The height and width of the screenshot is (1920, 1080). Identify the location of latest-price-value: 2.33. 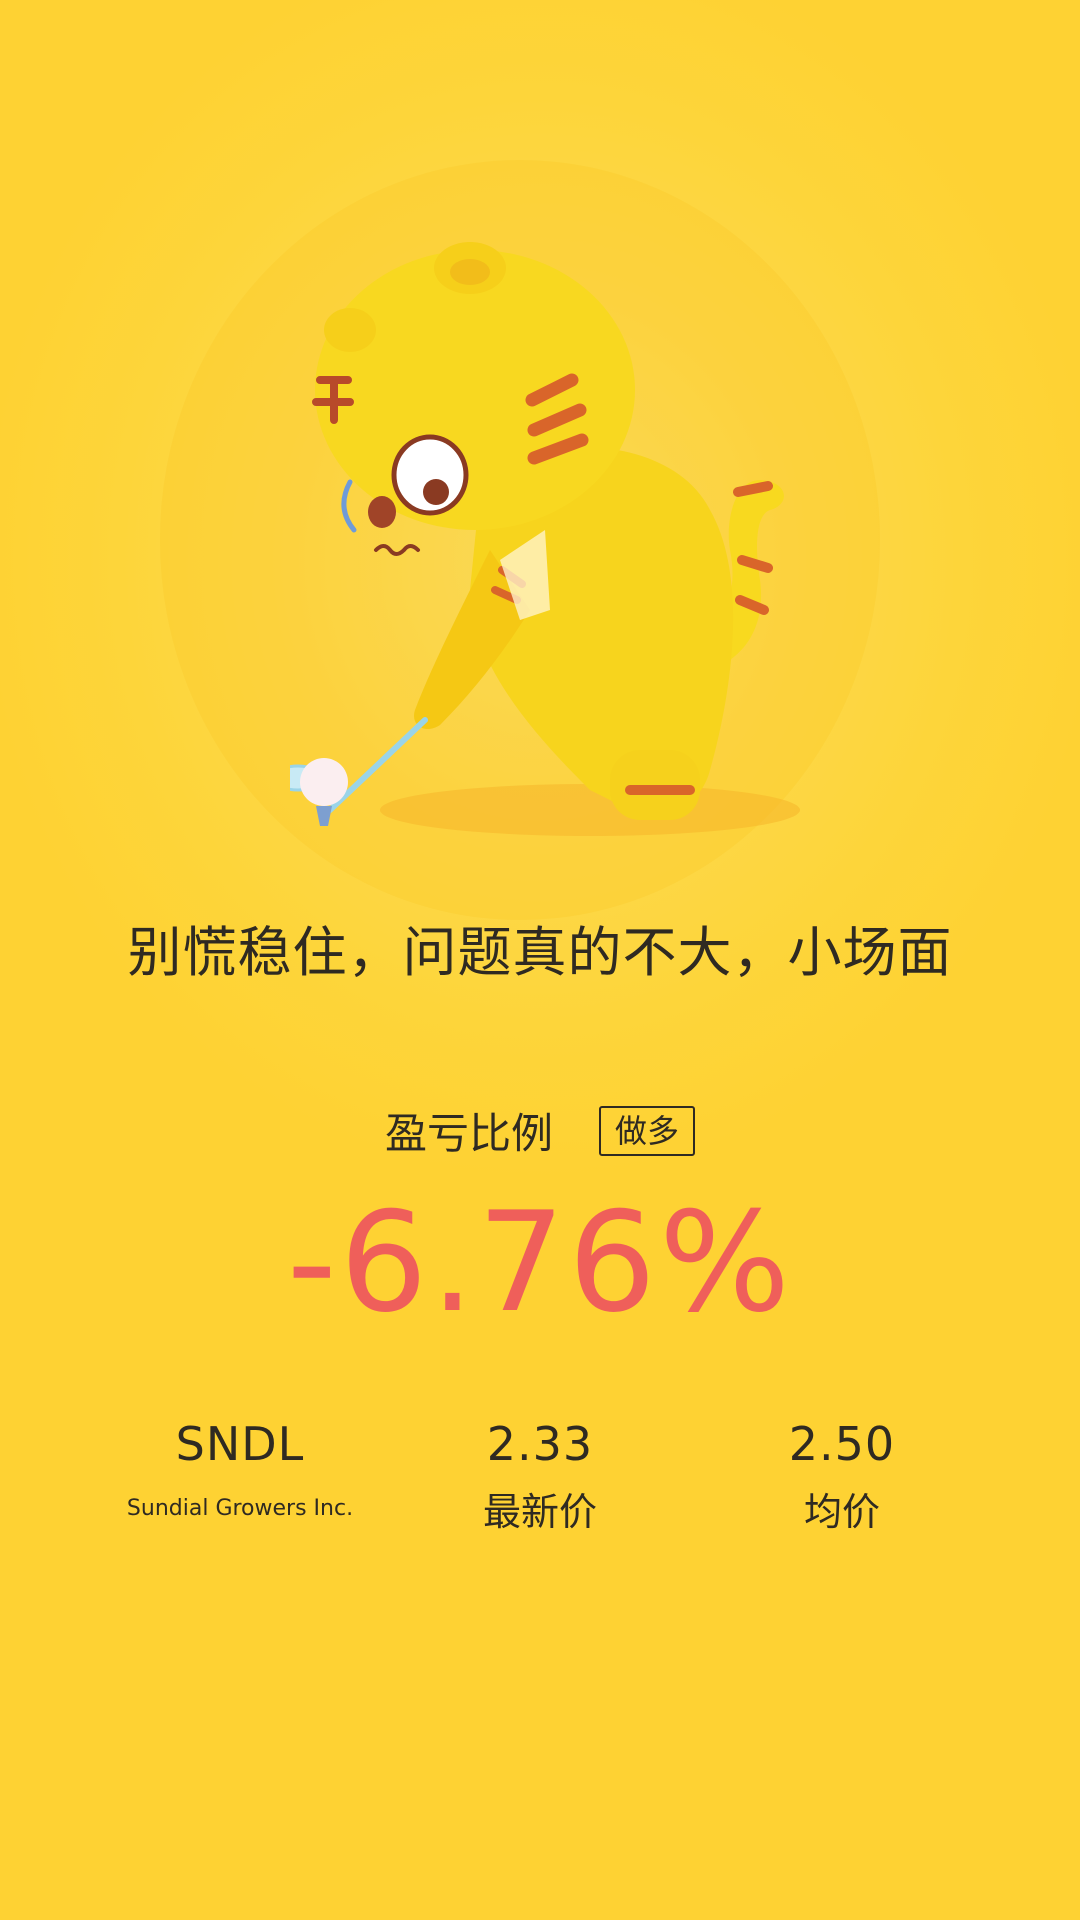
(540, 1444).